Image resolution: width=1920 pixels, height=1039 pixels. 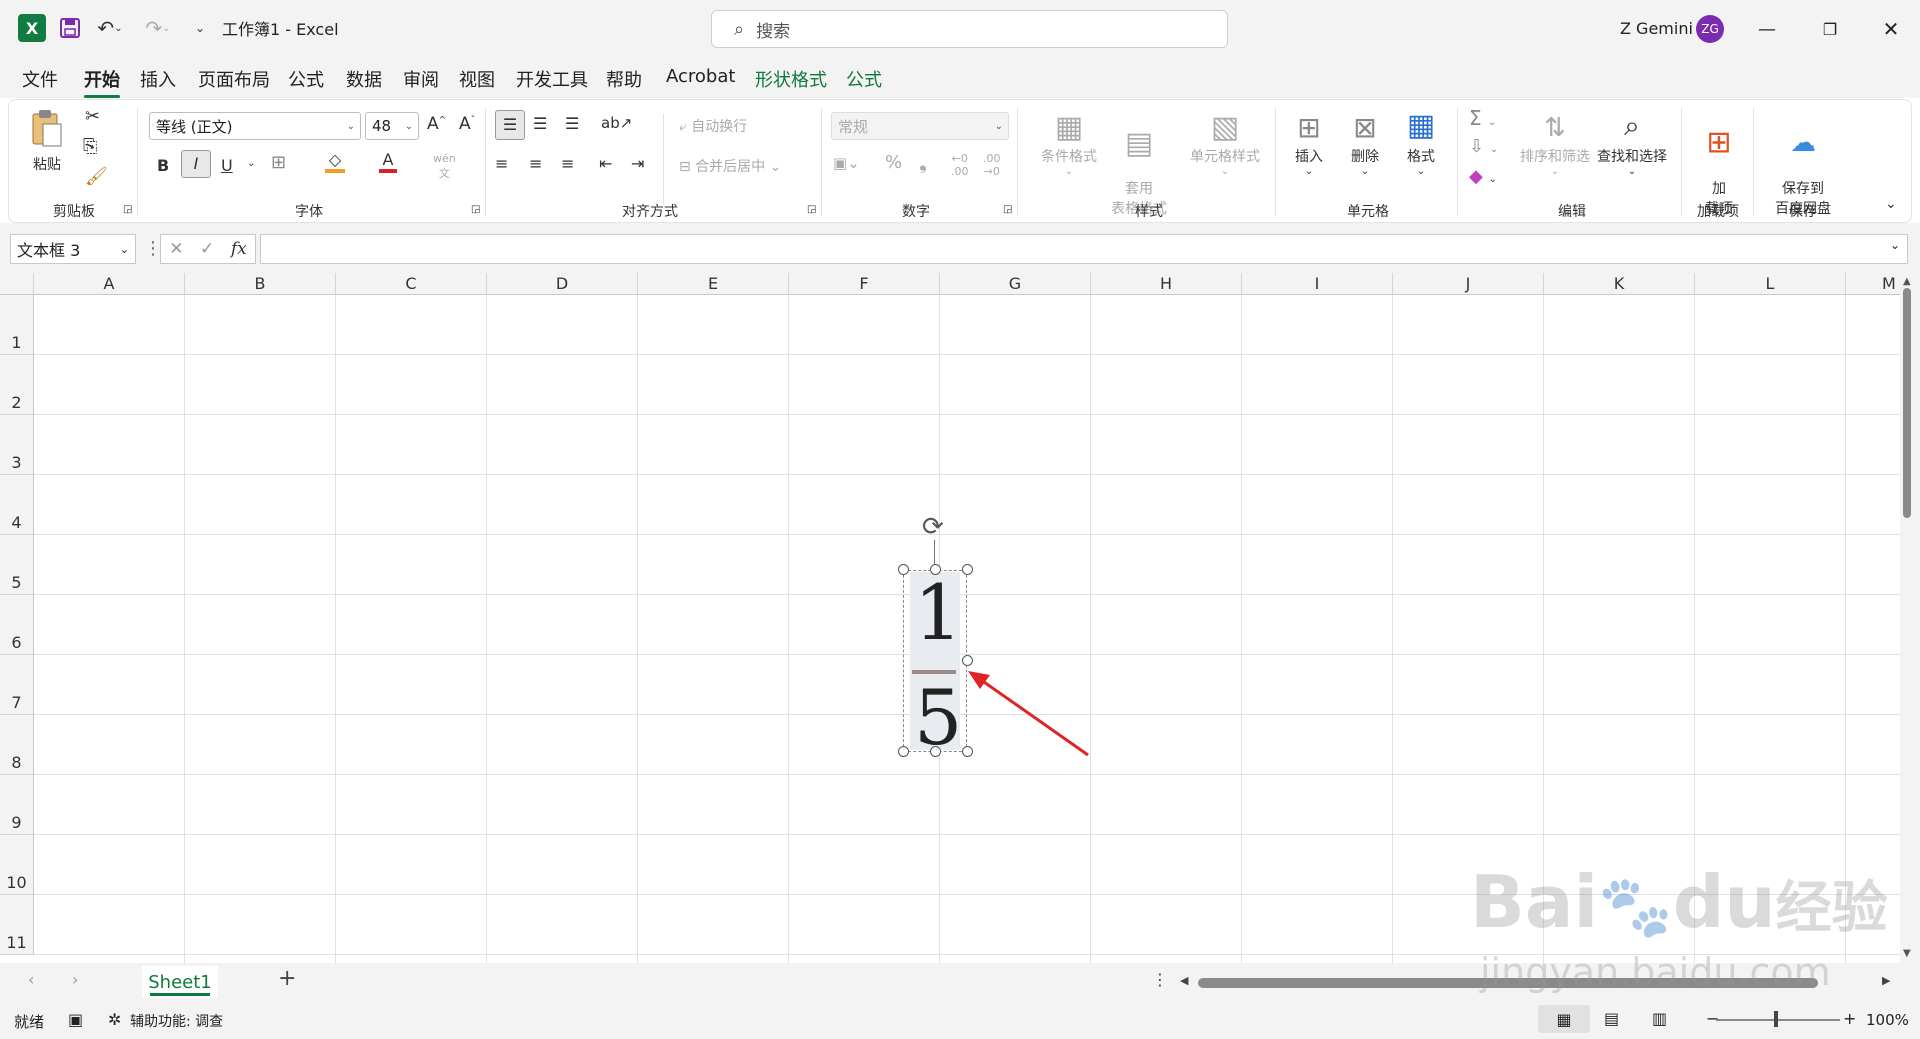 What do you see at coordinates (1632, 141) in the screenshot?
I see `find-select-button: ⌕ 查找和选择 ⌄` at bounding box center [1632, 141].